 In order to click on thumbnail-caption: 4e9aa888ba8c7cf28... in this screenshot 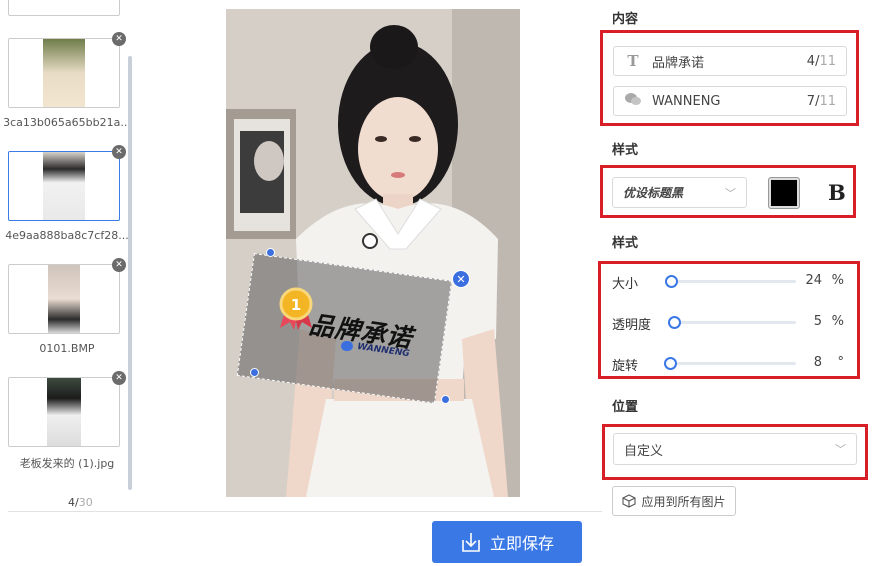, I will do `click(67, 235)`.